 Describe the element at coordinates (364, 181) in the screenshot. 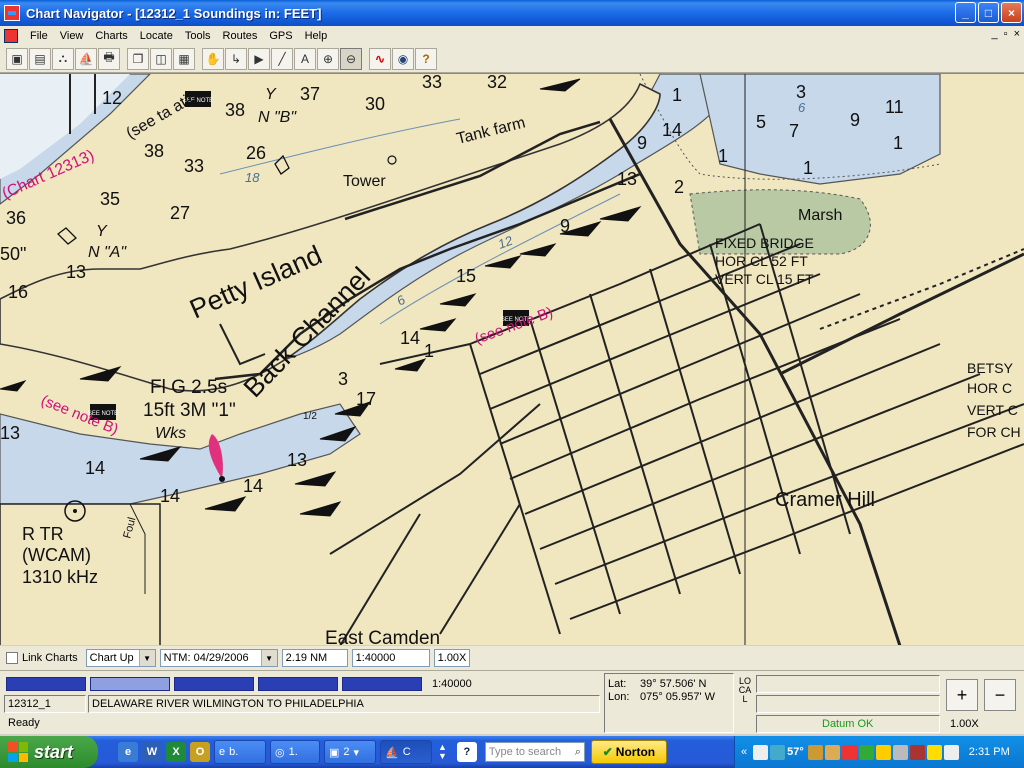

I see `label-tower: Tower` at that location.